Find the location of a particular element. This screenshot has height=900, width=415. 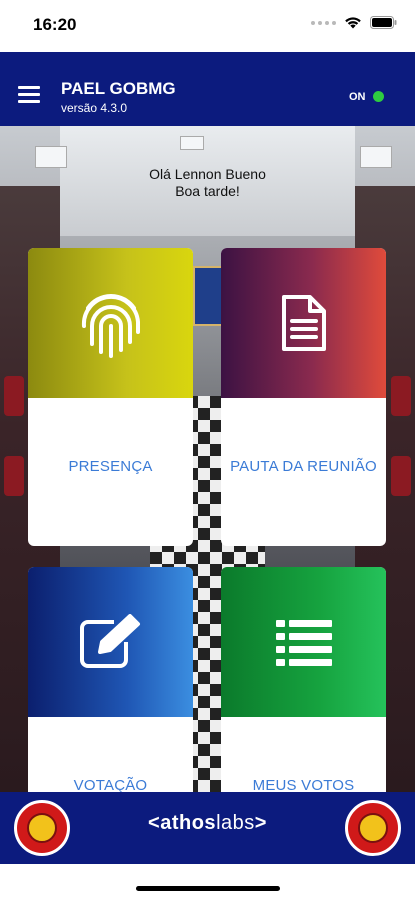

bottom-bar: <athoslabs> is located at coordinates (207, 828).